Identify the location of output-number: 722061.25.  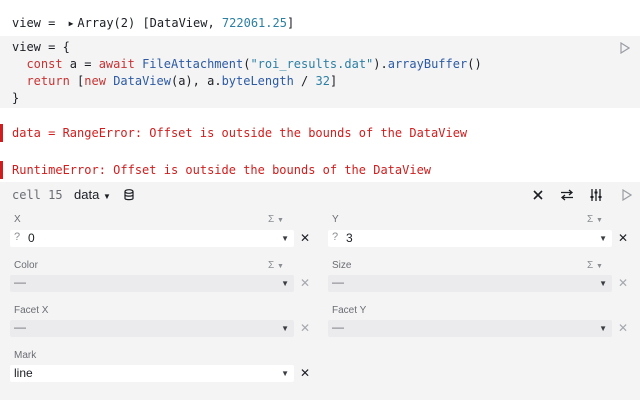
(254, 23).